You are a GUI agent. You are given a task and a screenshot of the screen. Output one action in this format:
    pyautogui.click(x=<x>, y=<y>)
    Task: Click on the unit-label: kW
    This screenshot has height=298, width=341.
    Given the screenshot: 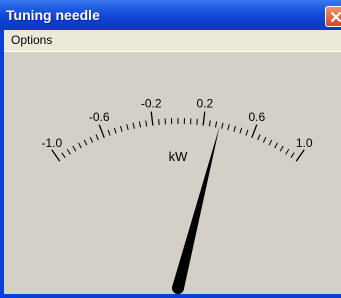 What is the action you would take?
    pyautogui.click(x=179, y=156)
    